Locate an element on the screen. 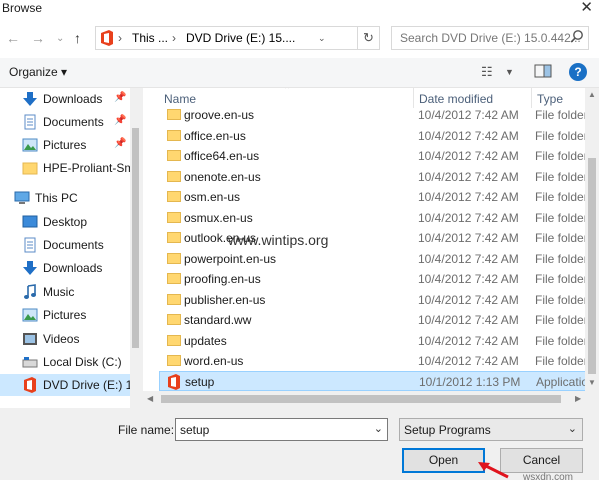  nav-item-this-pc: This PC is located at coordinates (70, 198).